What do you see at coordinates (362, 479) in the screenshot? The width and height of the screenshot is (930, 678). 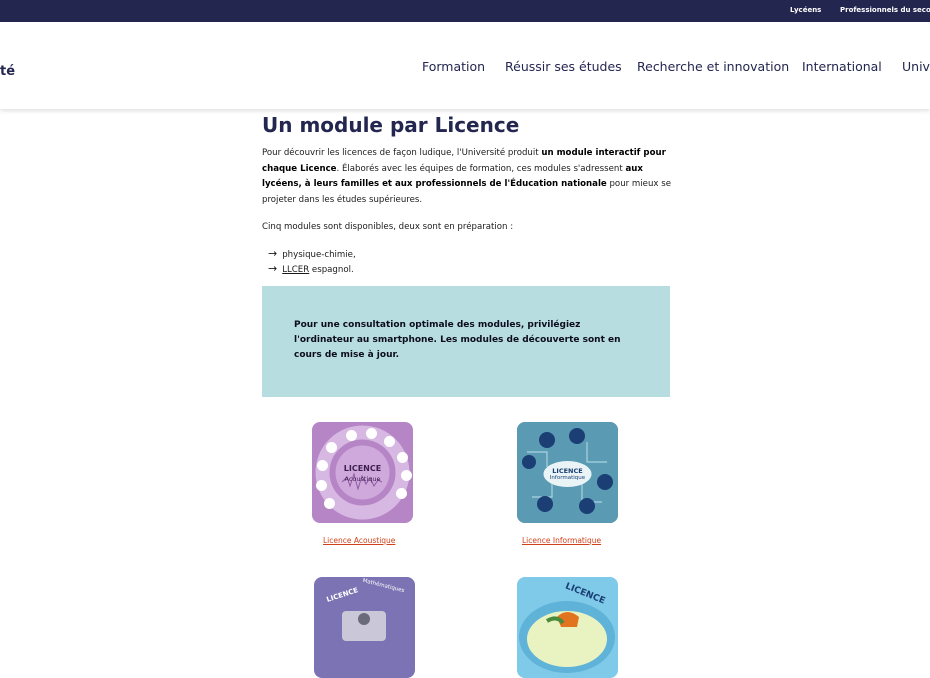 I see `badge-subtitle: Acoustique` at bounding box center [362, 479].